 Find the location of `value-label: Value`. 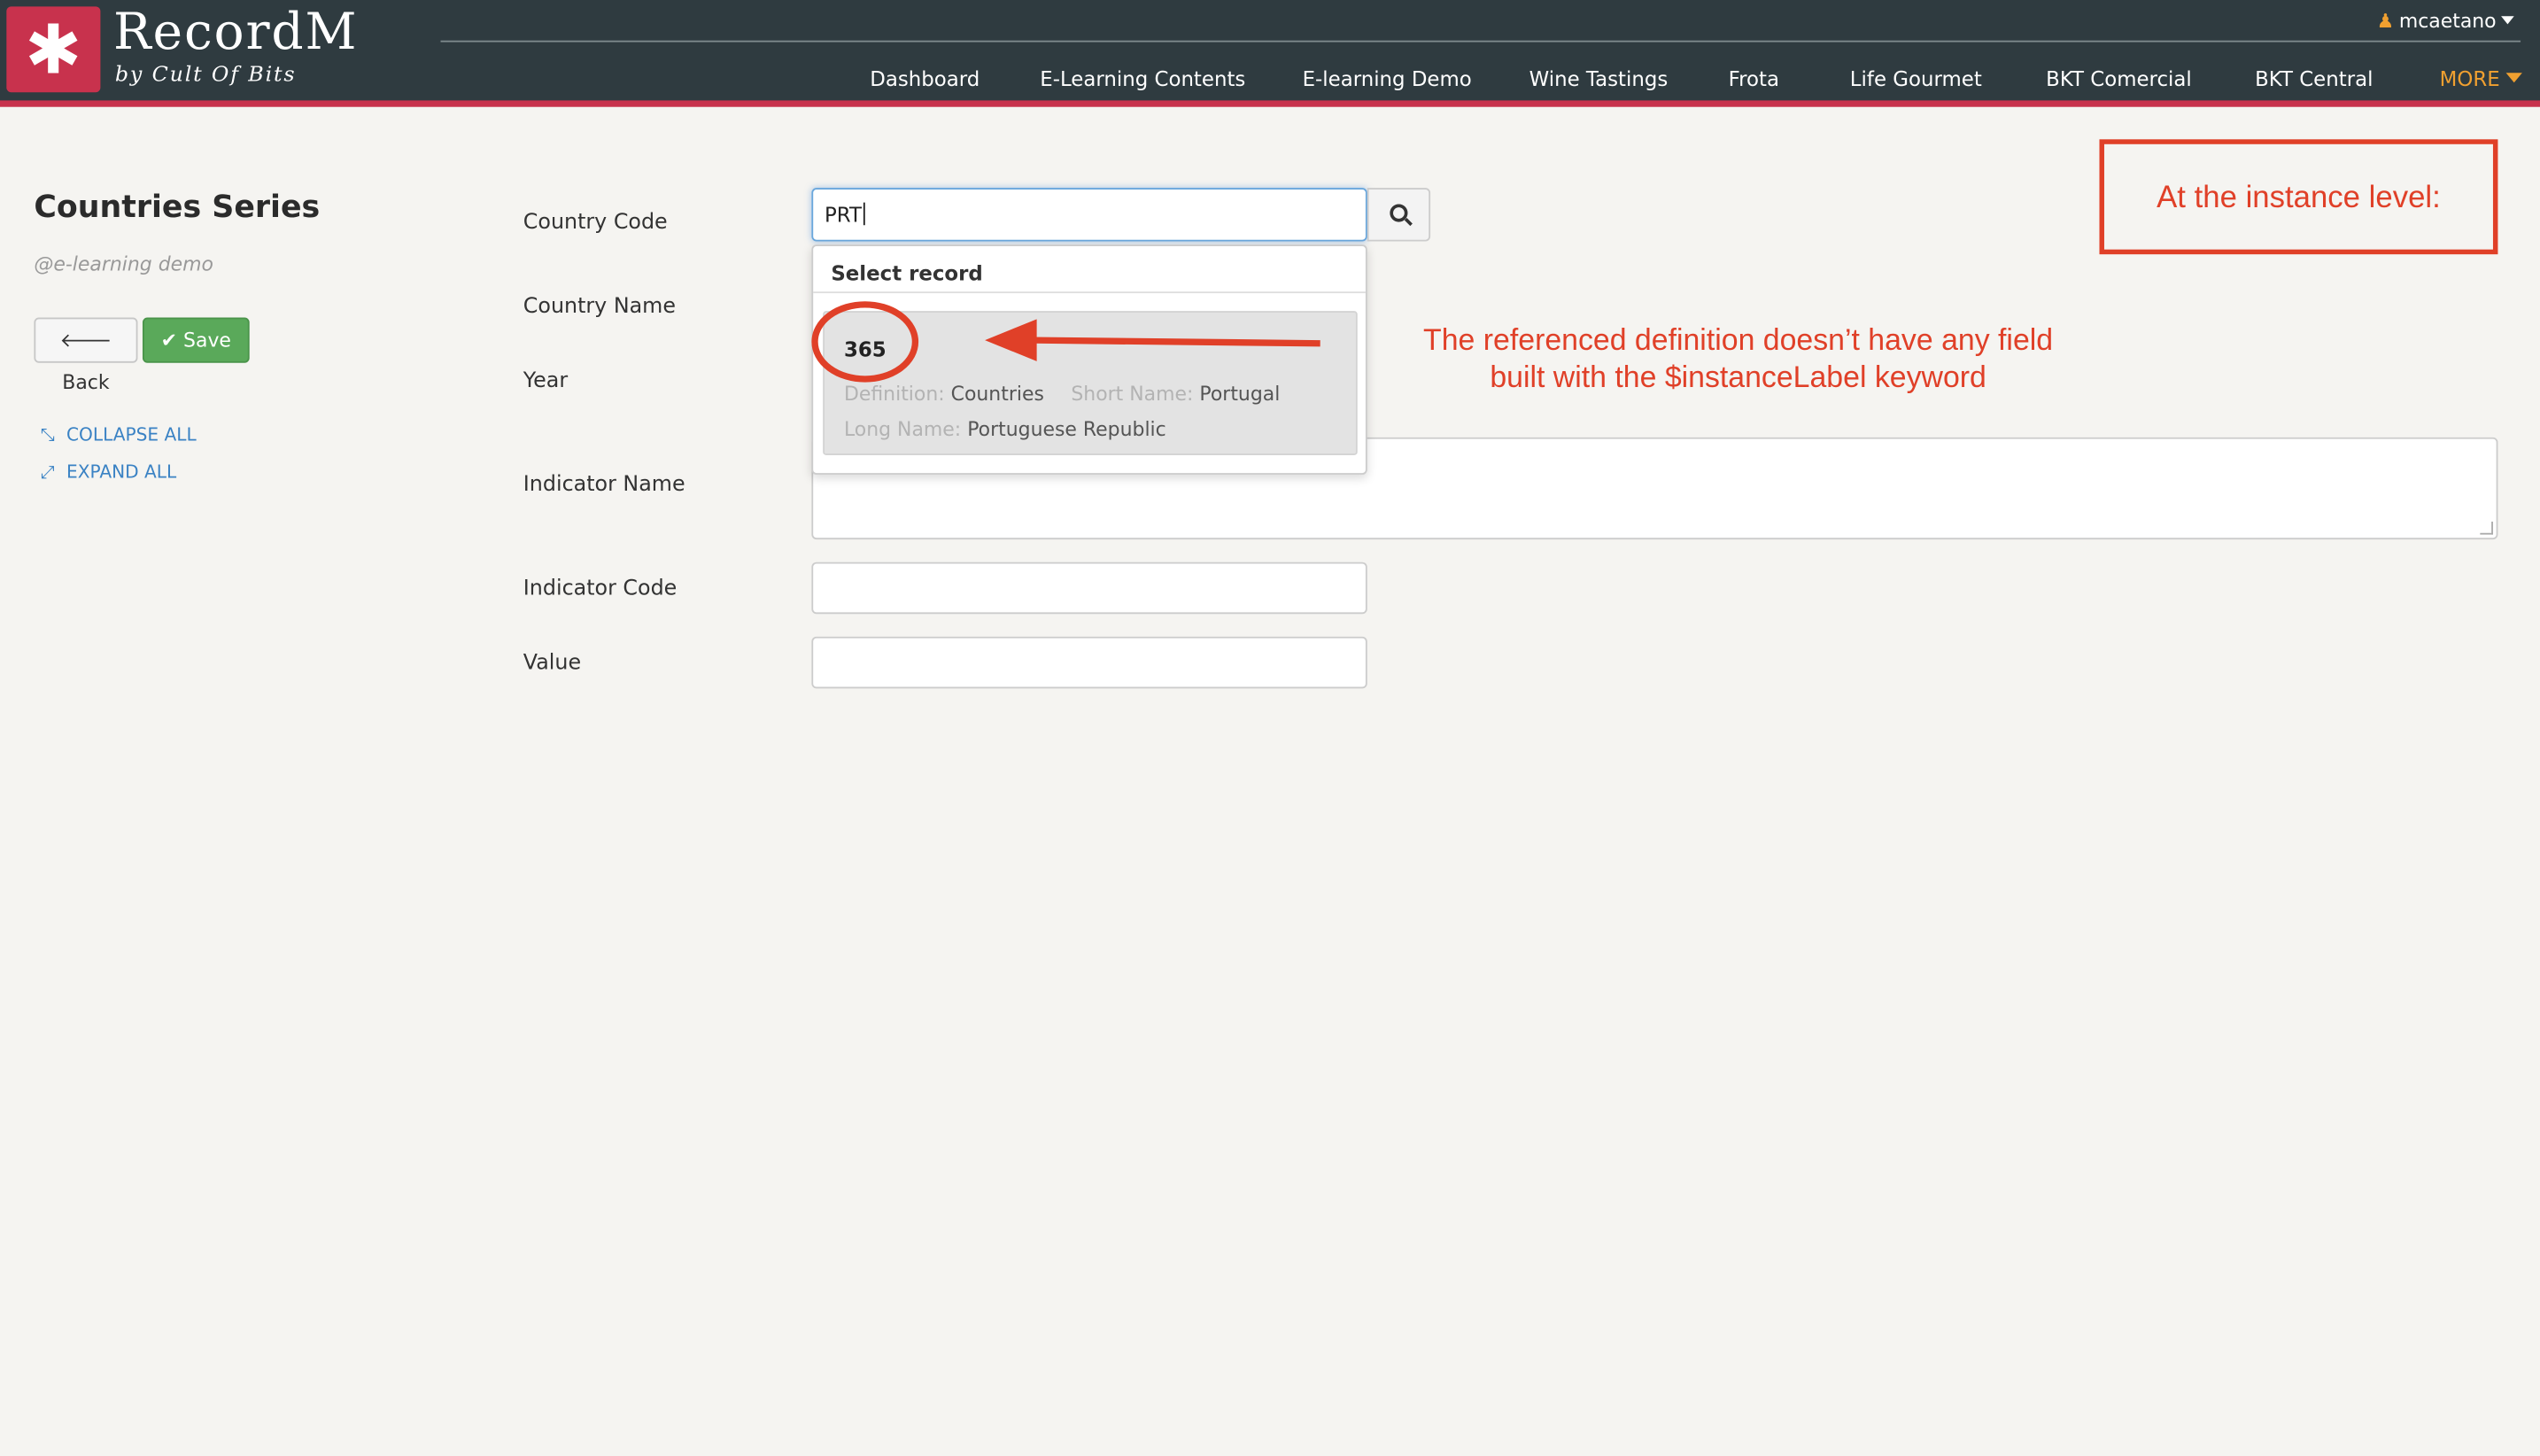

value-label: Value is located at coordinates (552, 663).